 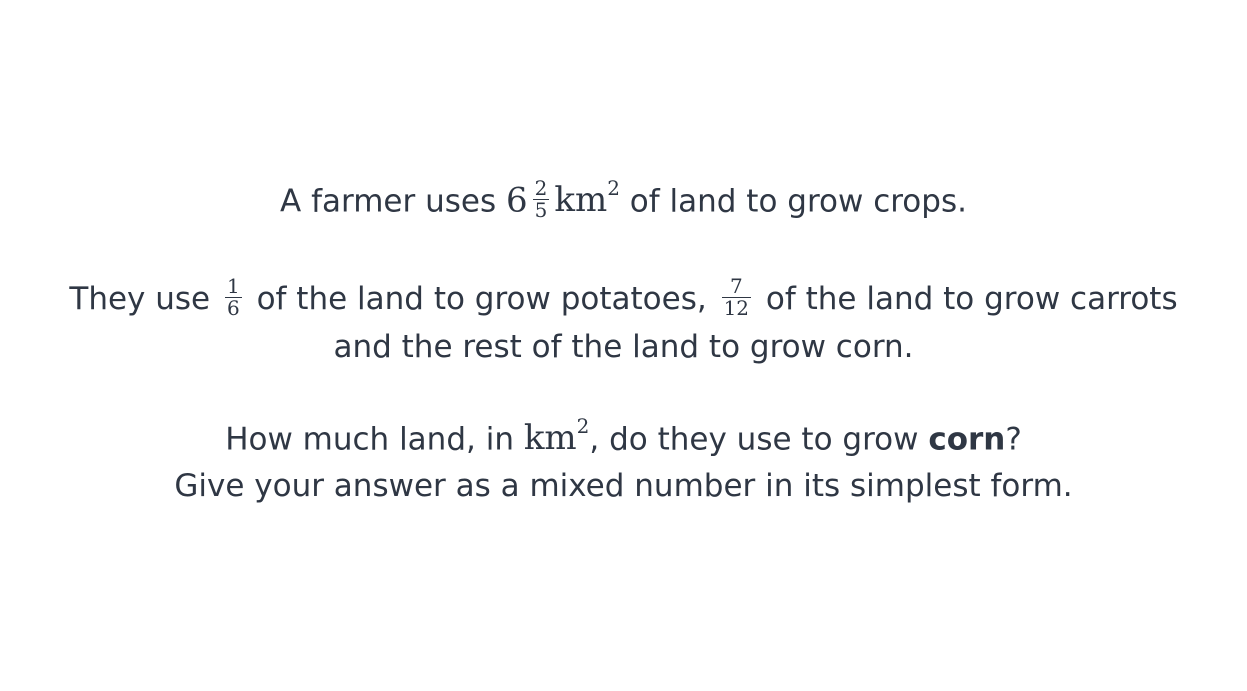 What do you see at coordinates (798, 201) in the screenshot?
I see `line1-after: of land to grow crops.` at bounding box center [798, 201].